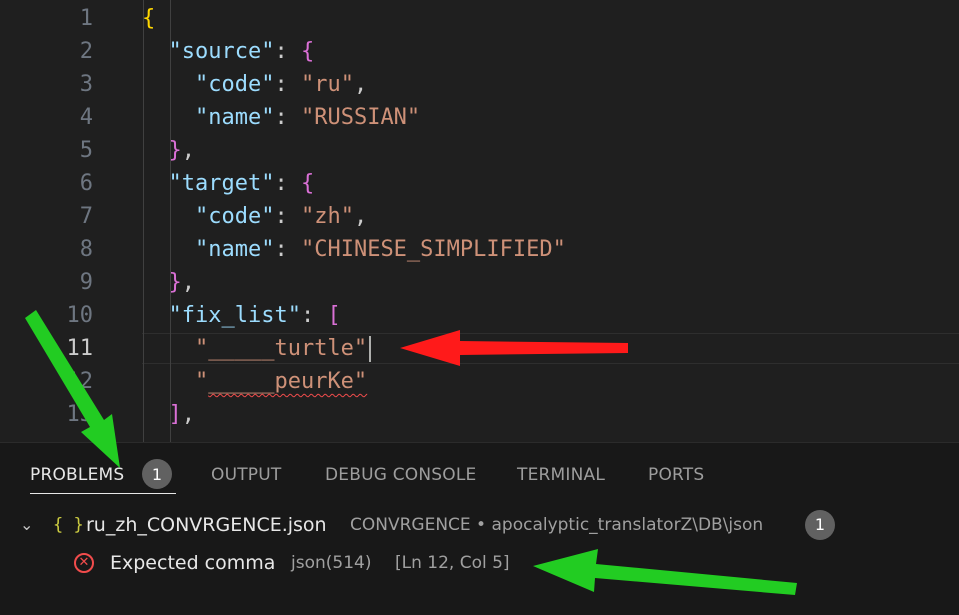 The width and height of the screenshot is (959, 615). I want to click on code-token: "zh", so click(327, 216).